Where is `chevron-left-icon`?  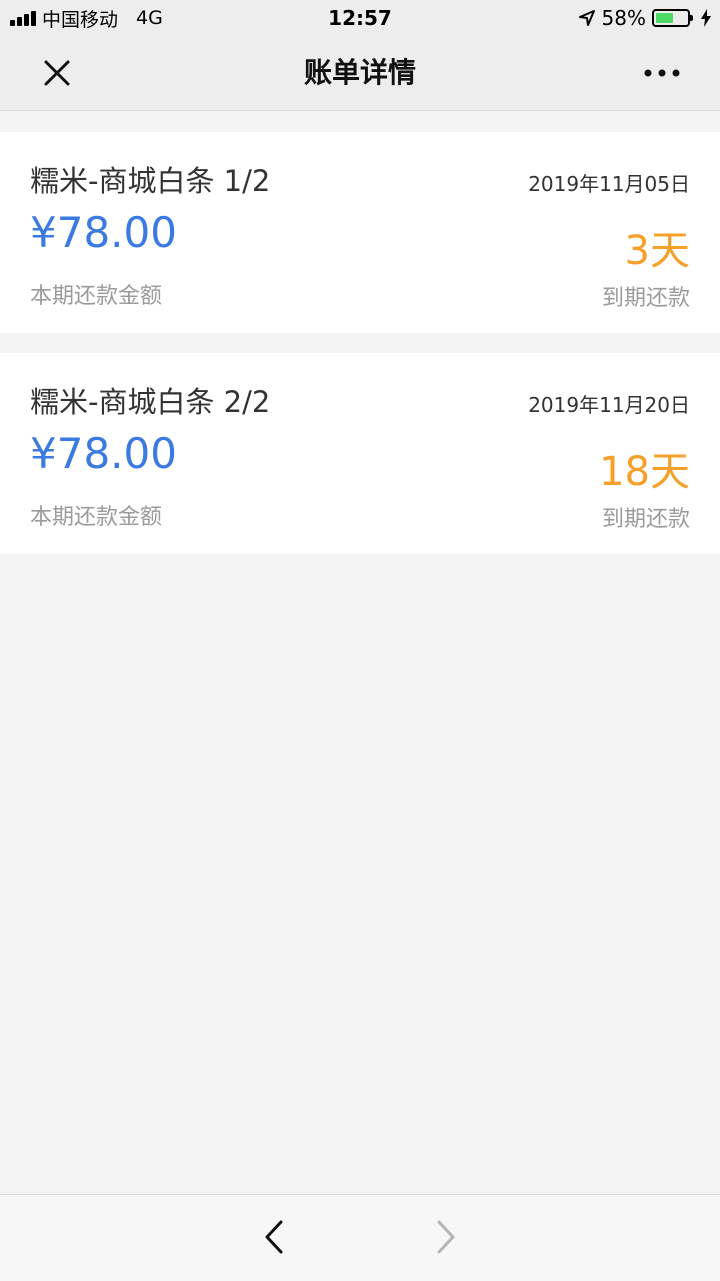
chevron-left-icon is located at coordinates (274, 1237).